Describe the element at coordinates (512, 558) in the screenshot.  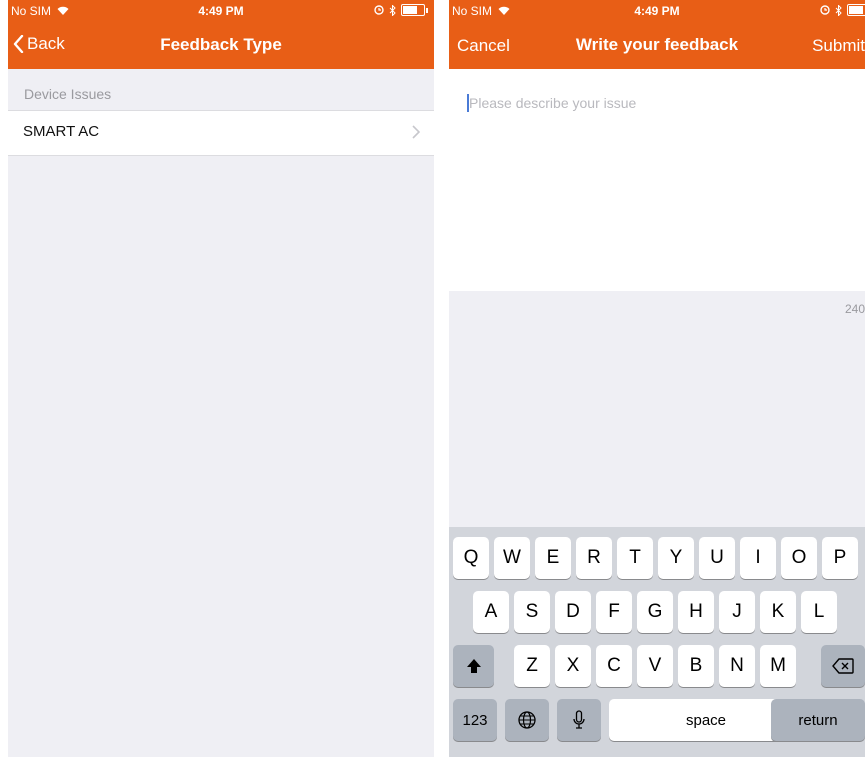
I see `key-w: W` at that location.